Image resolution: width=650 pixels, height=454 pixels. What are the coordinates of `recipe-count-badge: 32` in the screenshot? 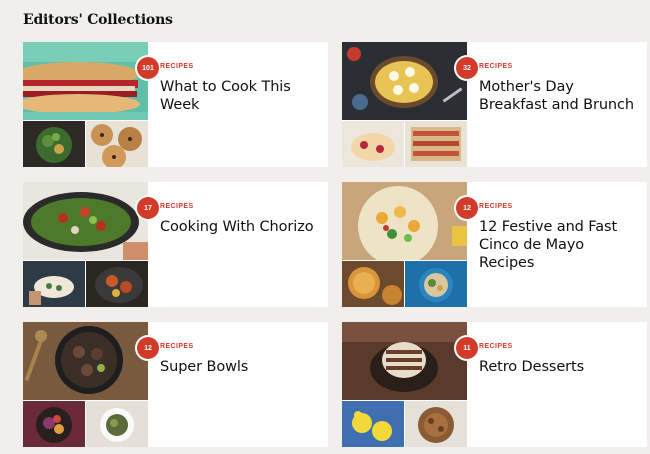 It's located at (467, 68).